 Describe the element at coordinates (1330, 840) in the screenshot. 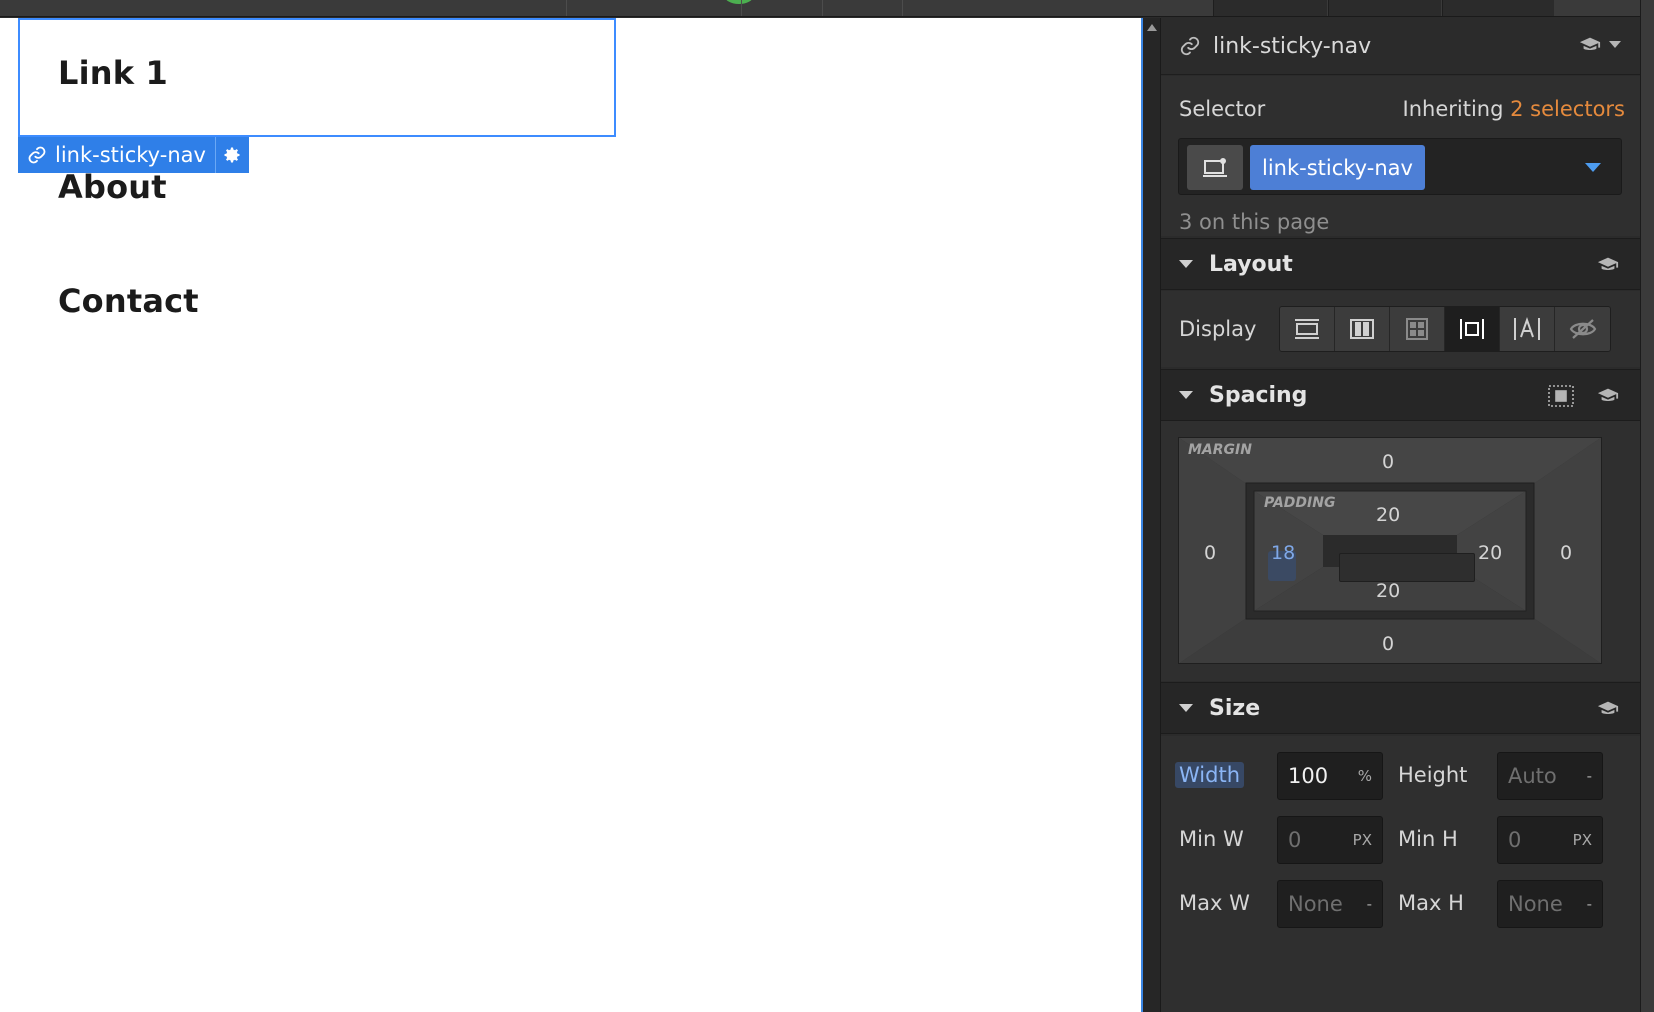

I see `min-width-input: 0 PX` at that location.